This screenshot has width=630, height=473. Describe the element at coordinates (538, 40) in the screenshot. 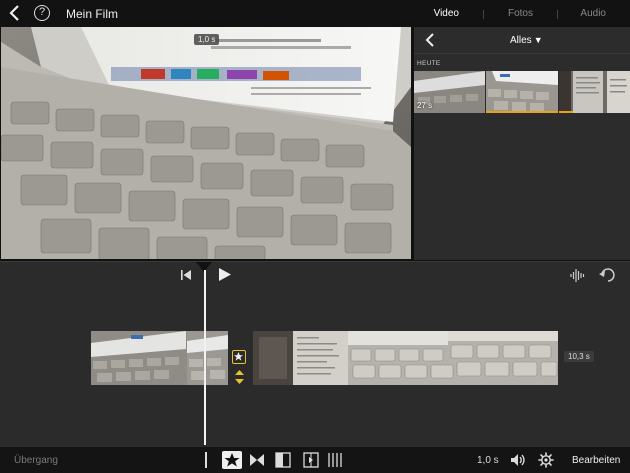

I see `caret-down-icon: ▼` at that location.